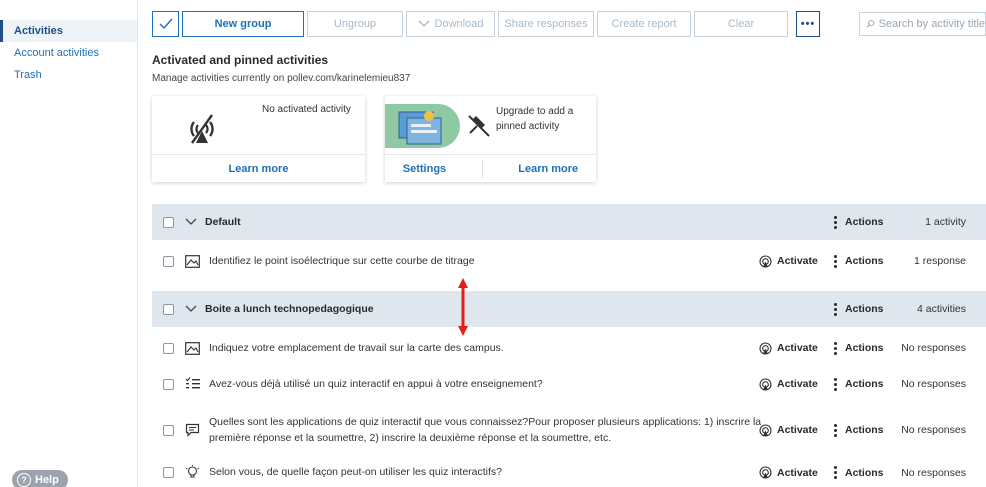 The width and height of the screenshot is (986, 487). I want to click on sidebar-item-account-activities: Account activities, so click(68, 53).